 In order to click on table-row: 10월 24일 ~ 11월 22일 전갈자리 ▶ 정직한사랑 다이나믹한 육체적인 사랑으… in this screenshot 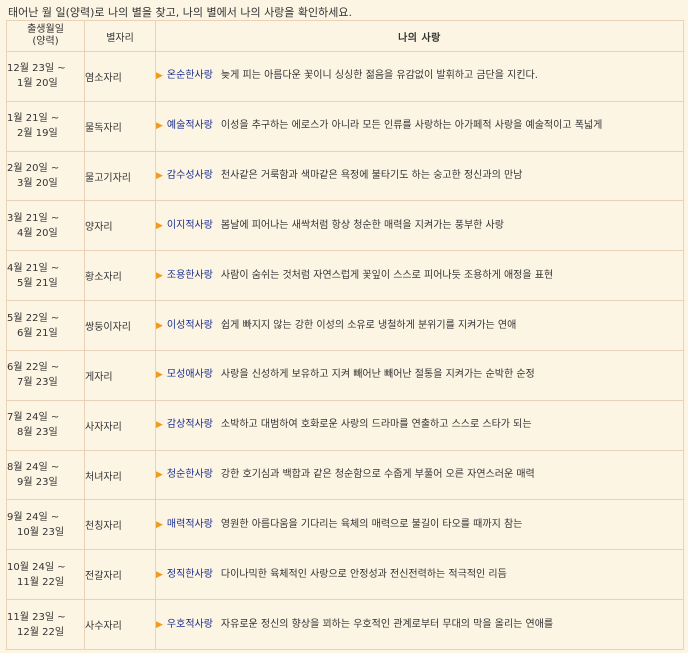, I will do `click(345, 575)`.